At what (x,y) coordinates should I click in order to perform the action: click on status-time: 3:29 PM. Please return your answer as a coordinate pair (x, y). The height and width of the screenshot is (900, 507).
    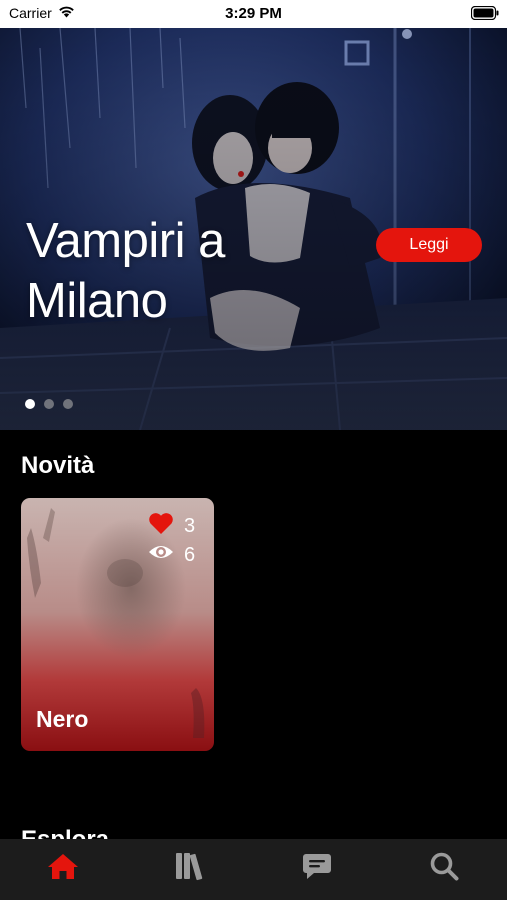
    Looking at the image, I should click on (253, 13).